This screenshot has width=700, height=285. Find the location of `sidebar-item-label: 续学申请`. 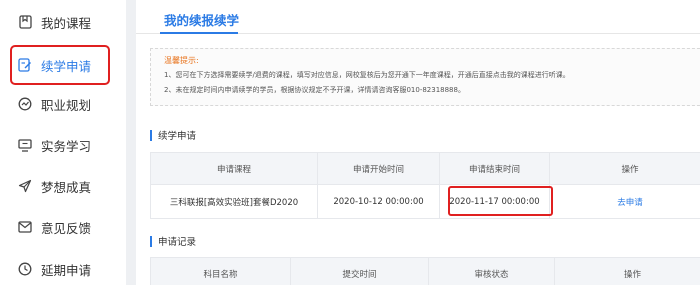

sidebar-item-label: 续学申请 is located at coordinates (66, 66).